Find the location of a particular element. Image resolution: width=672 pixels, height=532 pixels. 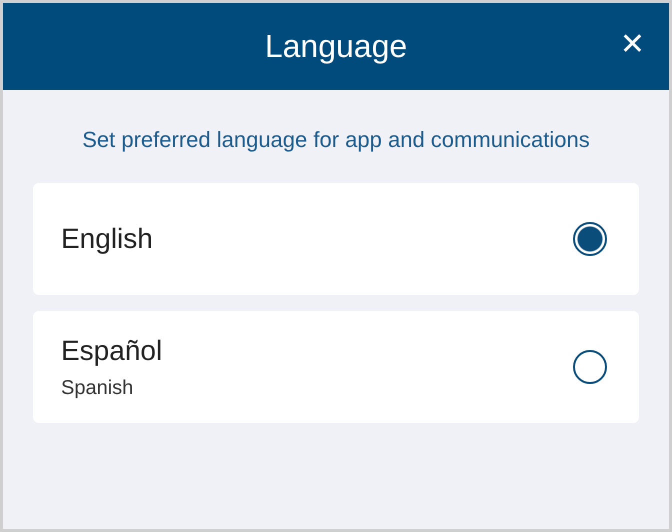

language-name: Español is located at coordinates (111, 350).